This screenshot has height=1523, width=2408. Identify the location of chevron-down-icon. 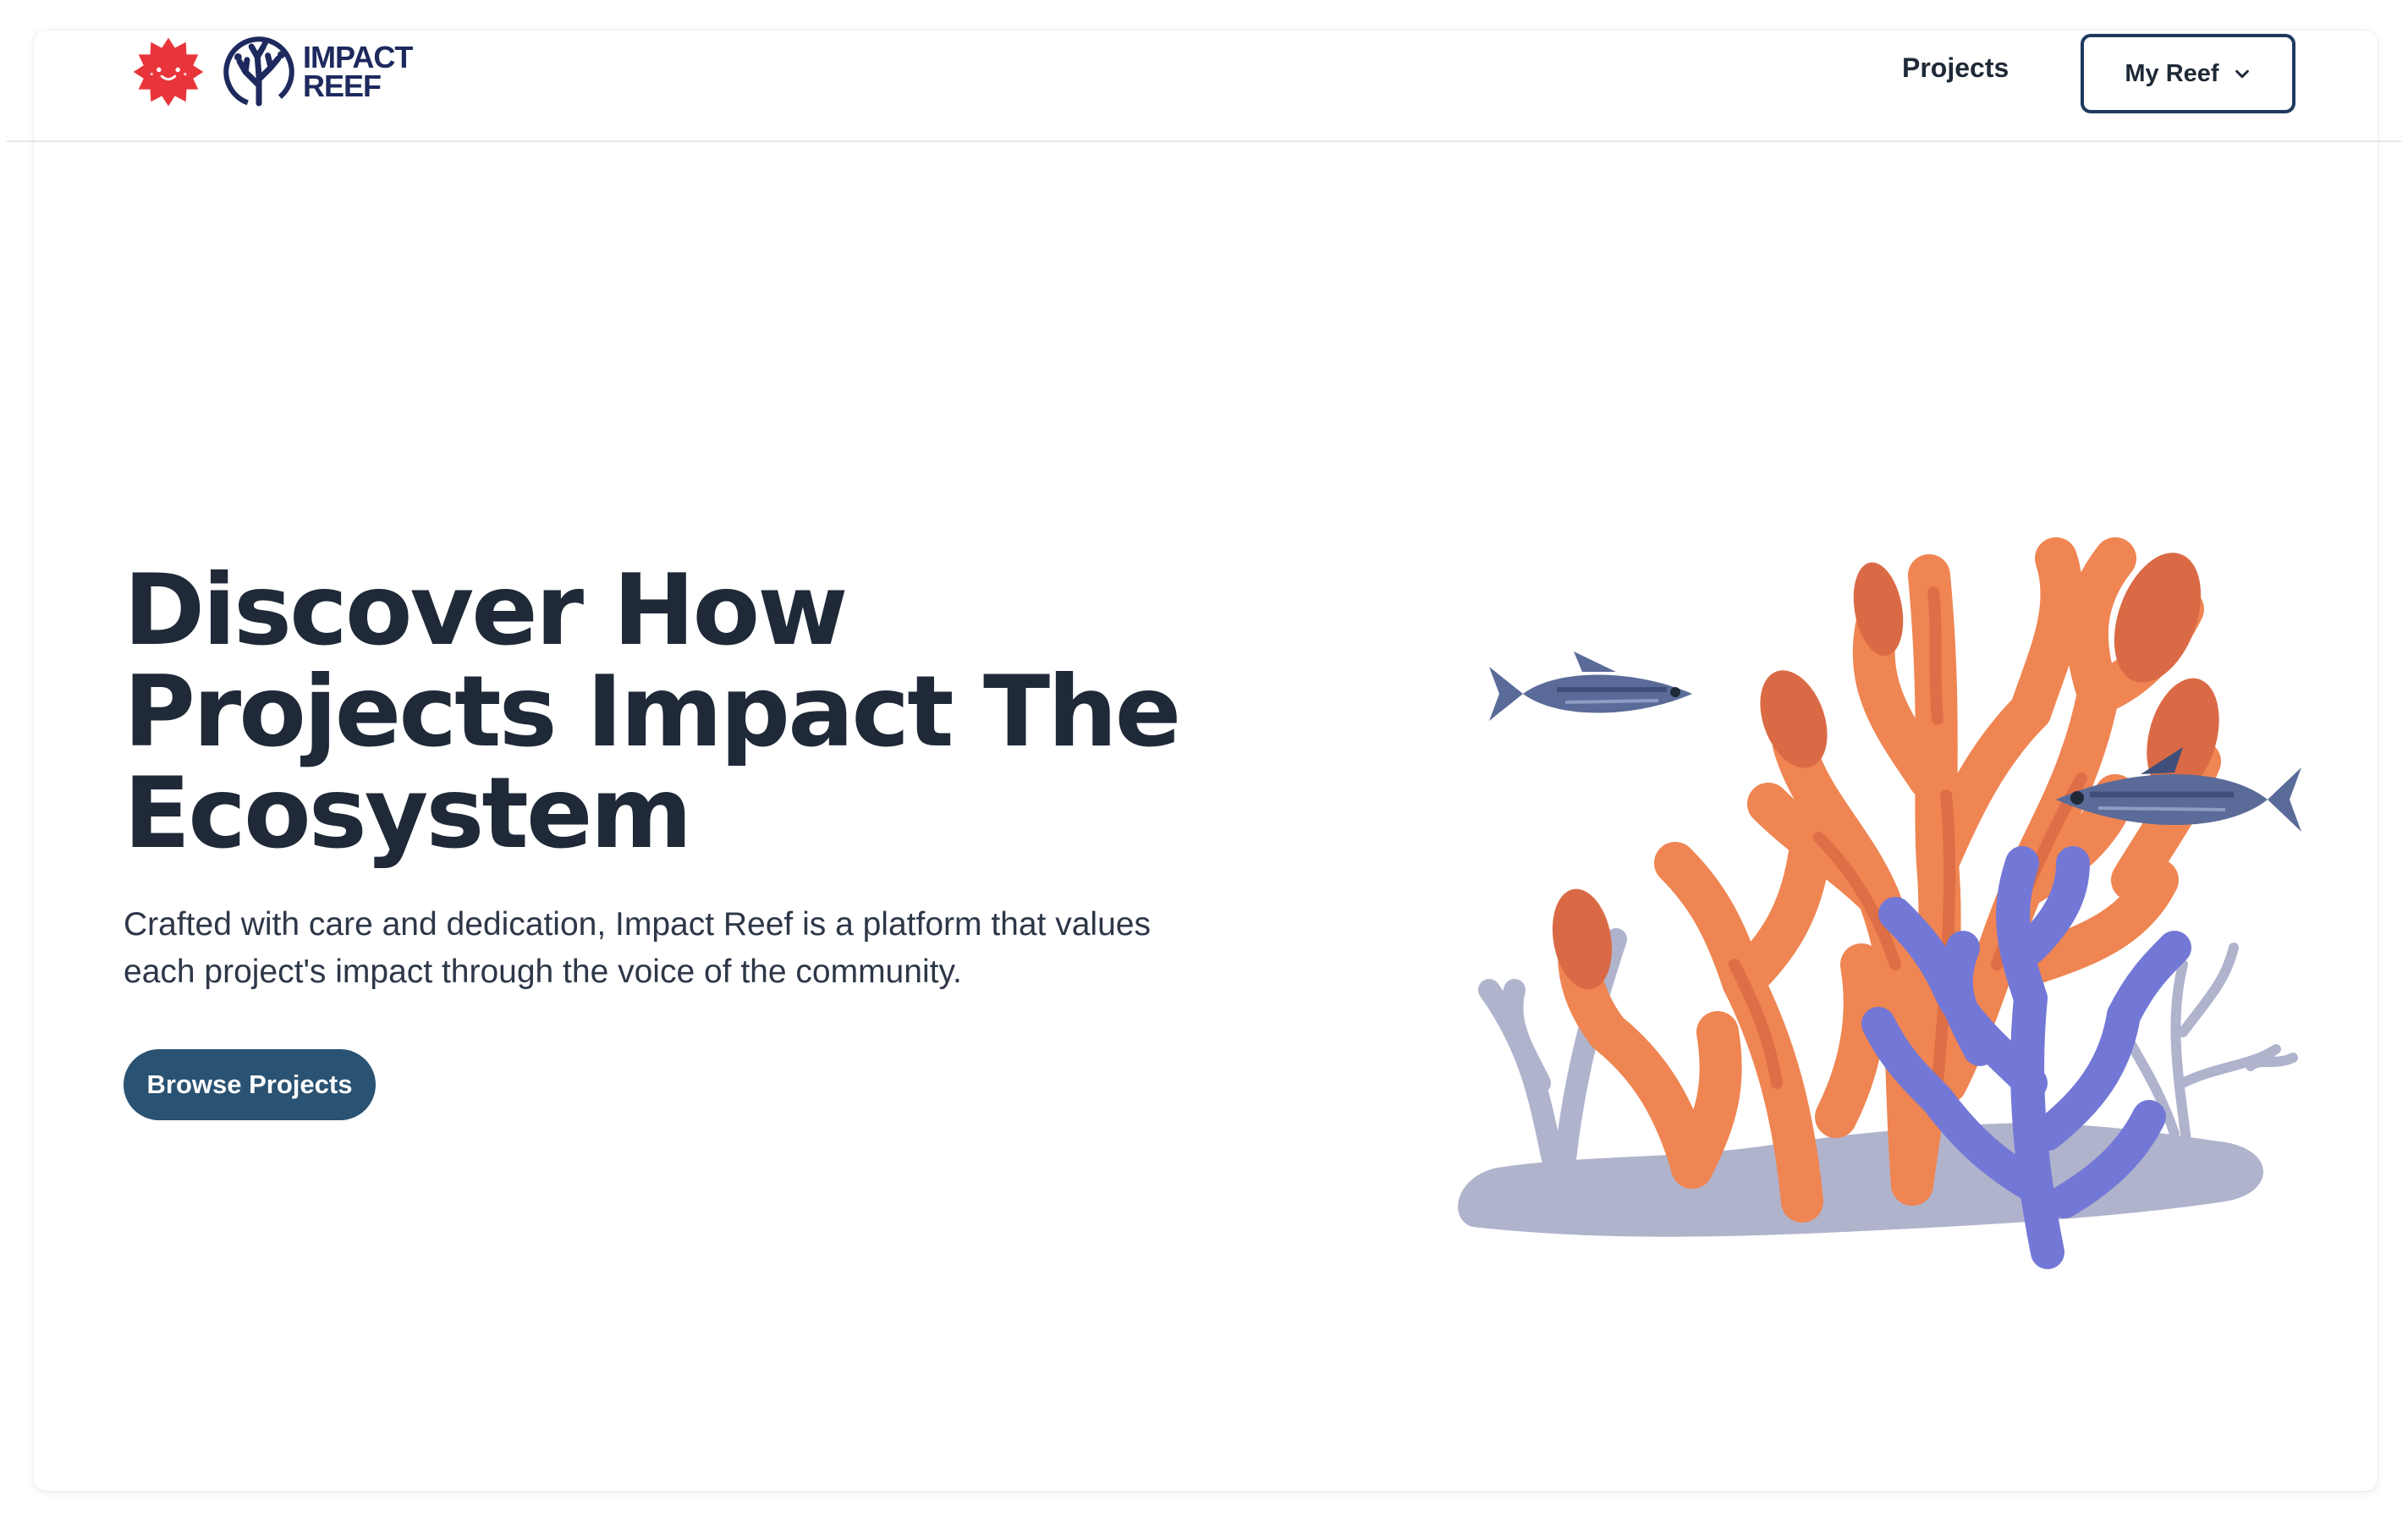
(2242, 74).